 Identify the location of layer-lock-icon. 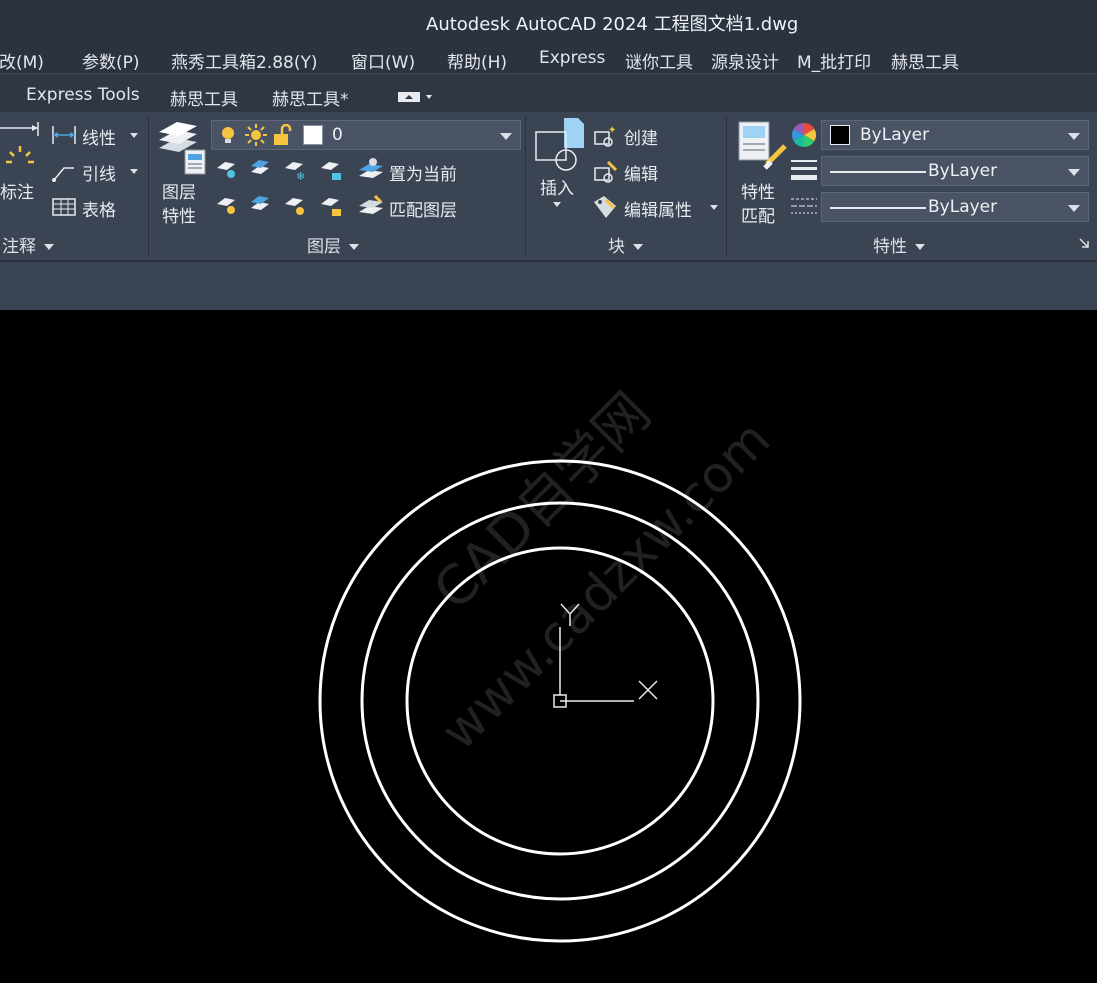
(331, 170).